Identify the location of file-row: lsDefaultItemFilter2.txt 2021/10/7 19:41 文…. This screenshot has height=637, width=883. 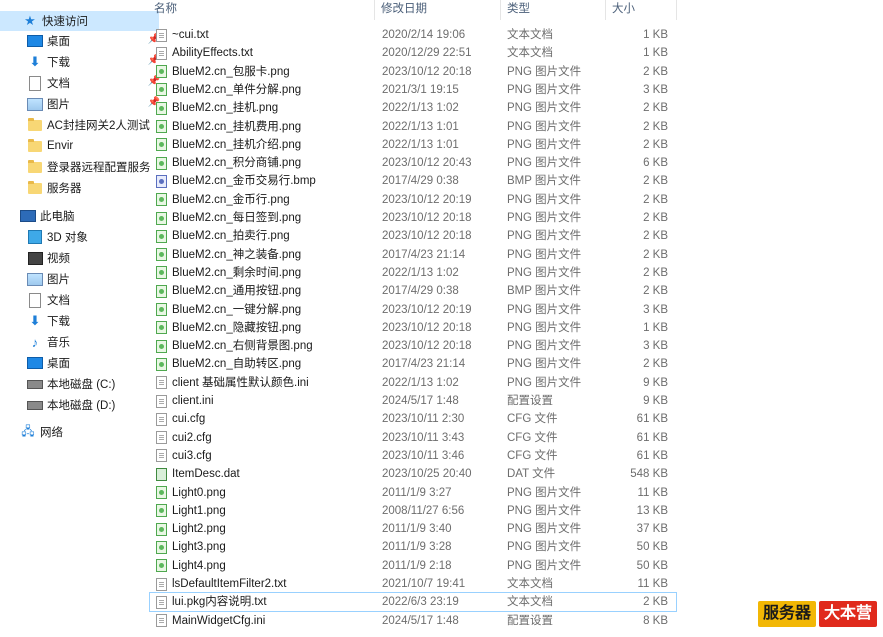
(413, 584).